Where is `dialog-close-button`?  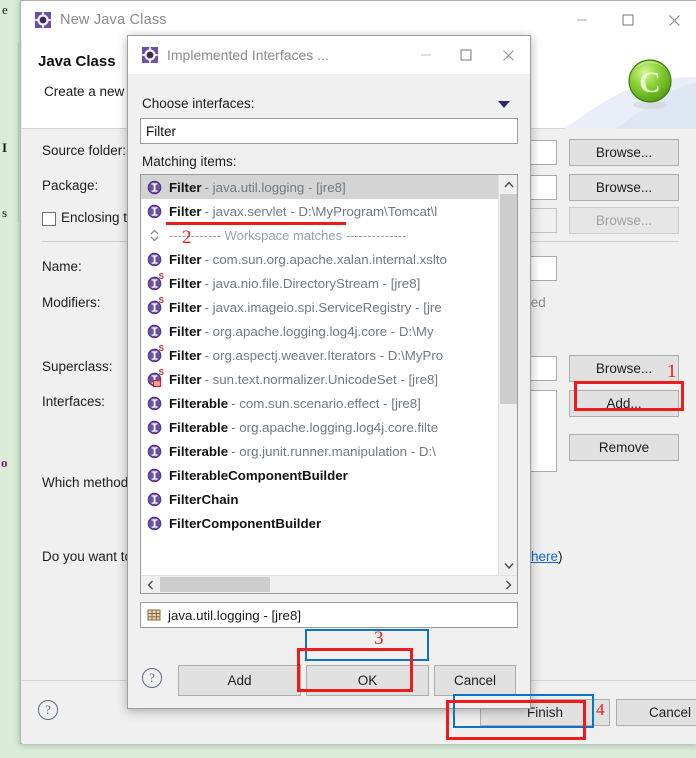 dialog-close-button is located at coordinates (508, 55).